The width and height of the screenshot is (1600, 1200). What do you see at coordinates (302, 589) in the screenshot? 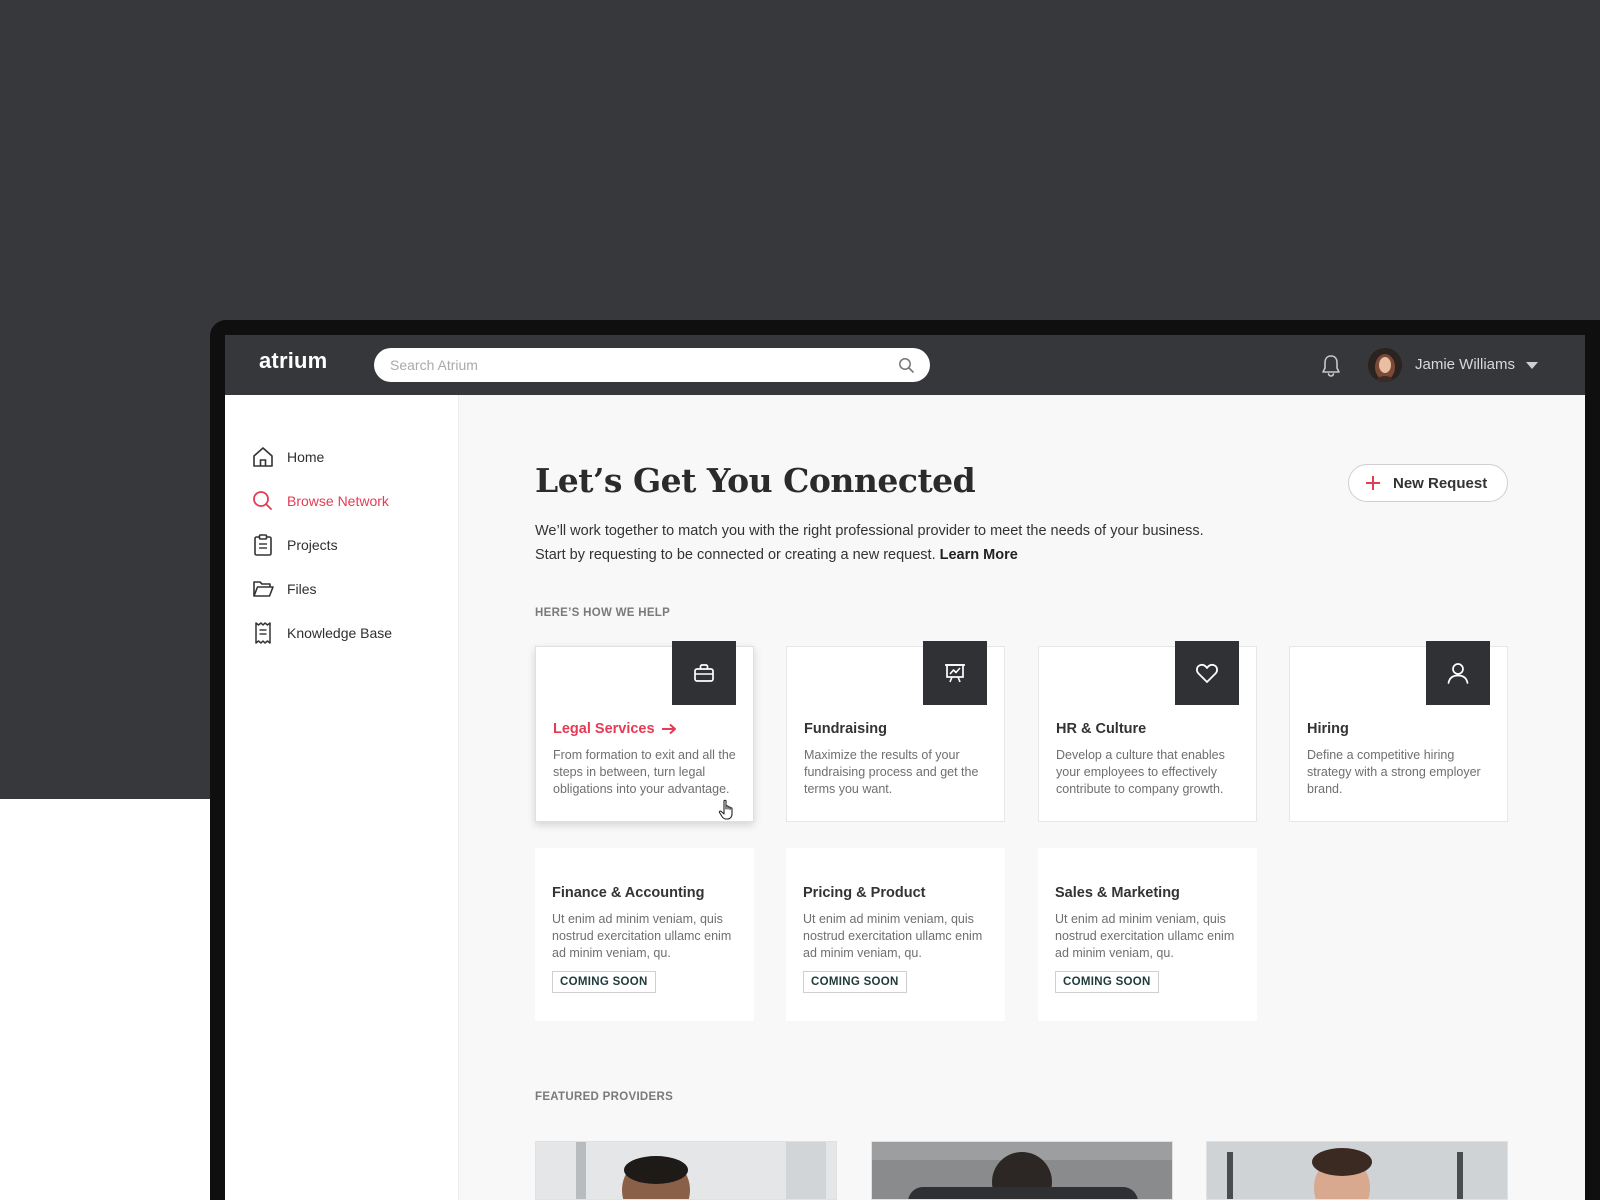
I see `sidebar-item-label: Files` at bounding box center [302, 589].